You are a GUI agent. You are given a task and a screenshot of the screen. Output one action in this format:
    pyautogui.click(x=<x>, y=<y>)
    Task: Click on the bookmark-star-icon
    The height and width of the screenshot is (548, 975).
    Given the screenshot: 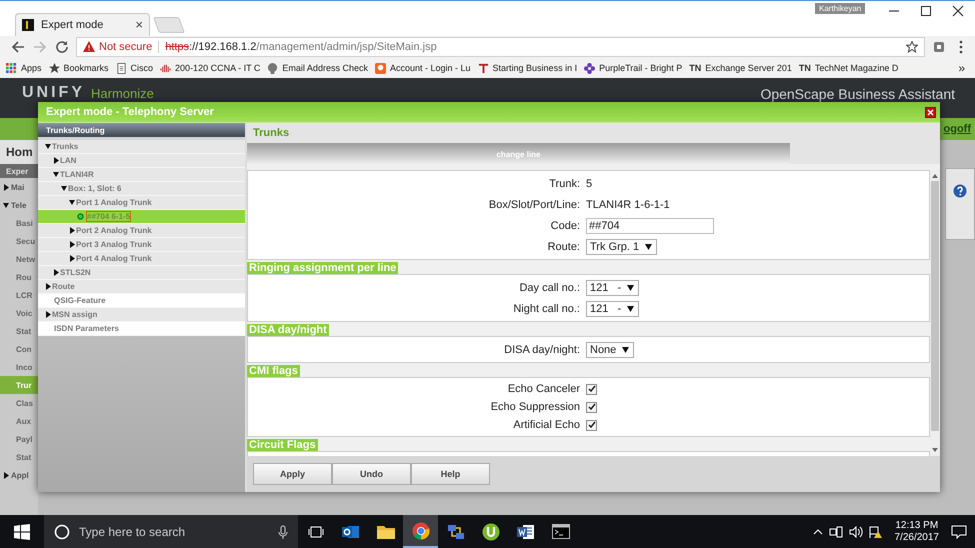 What is the action you would take?
    pyautogui.click(x=912, y=46)
    